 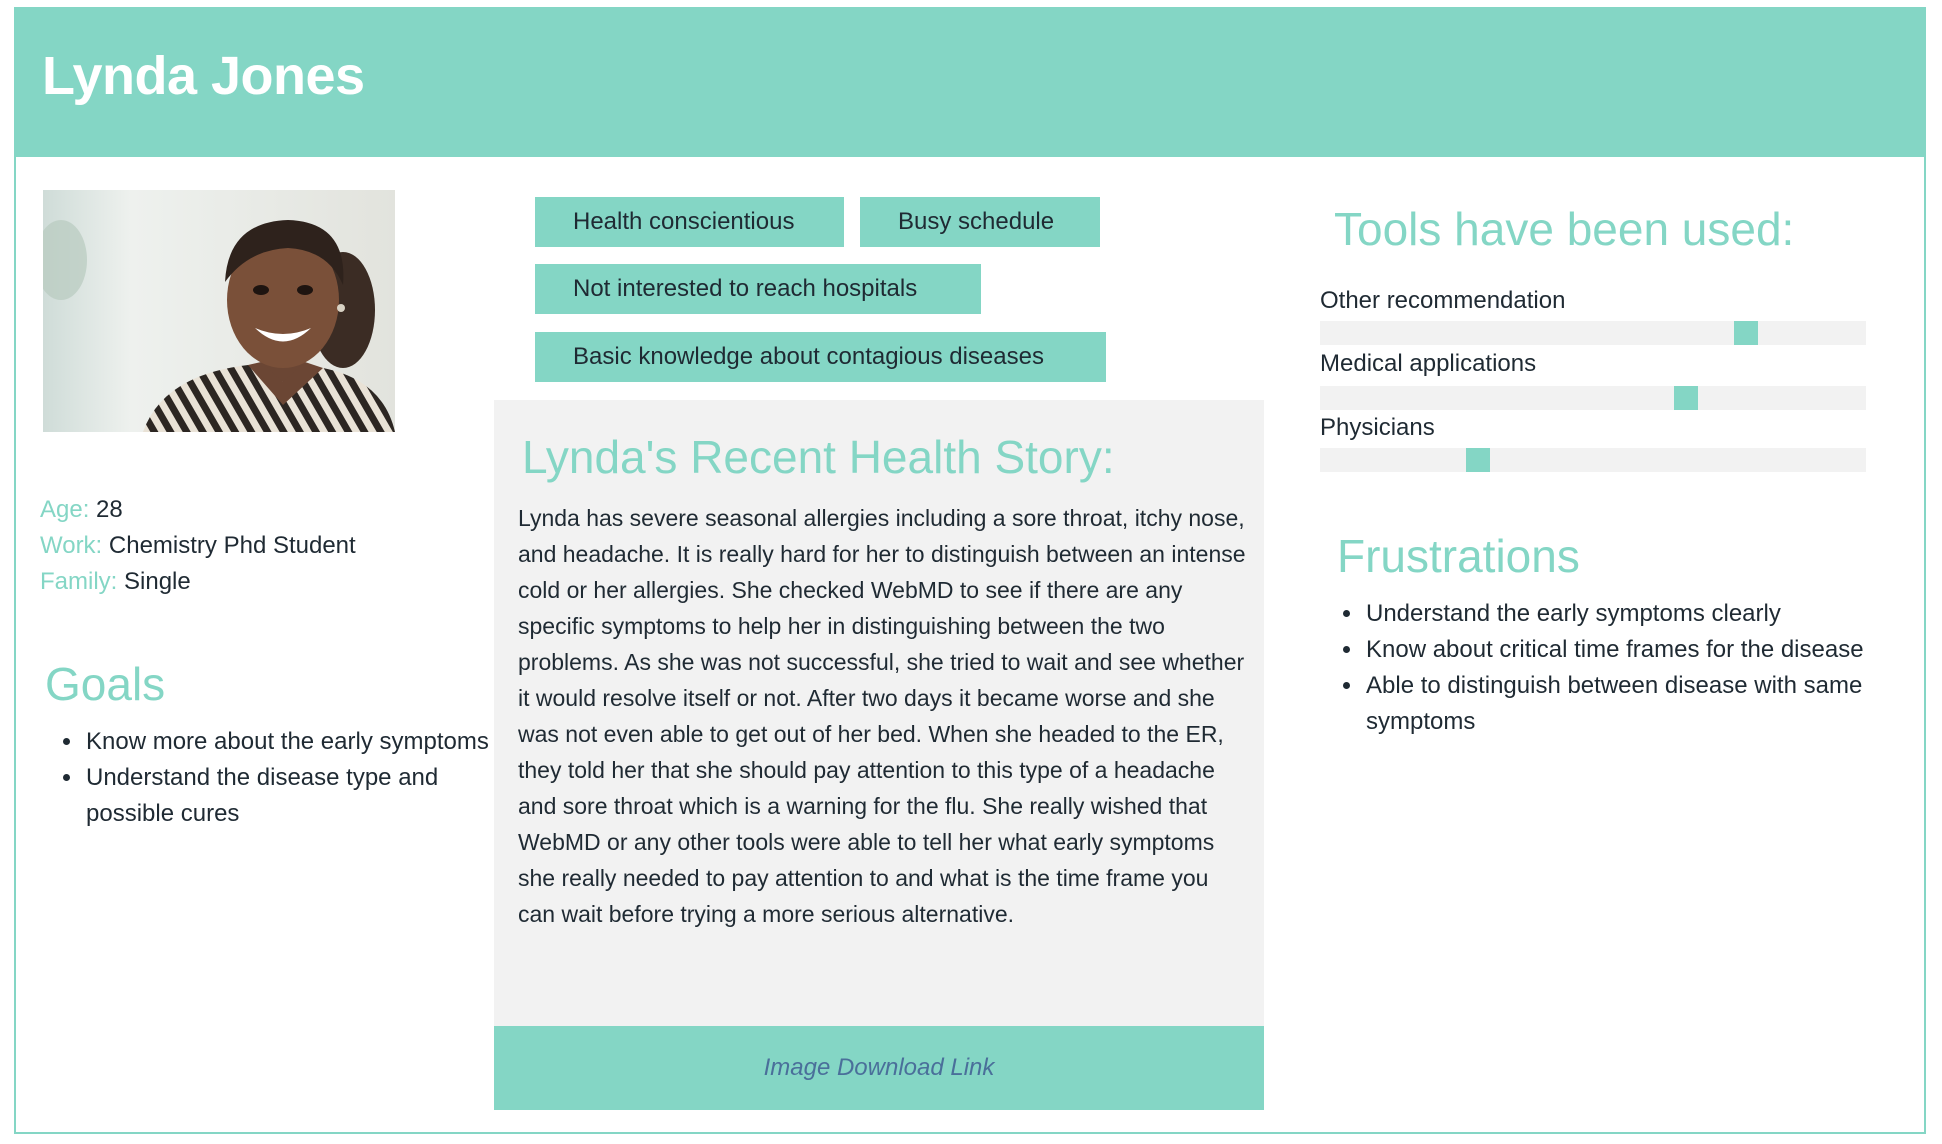 What do you see at coordinates (1564, 229) in the screenshot?
I see `tools-title: Tools have been used:` at bounding box center [1564, 229].